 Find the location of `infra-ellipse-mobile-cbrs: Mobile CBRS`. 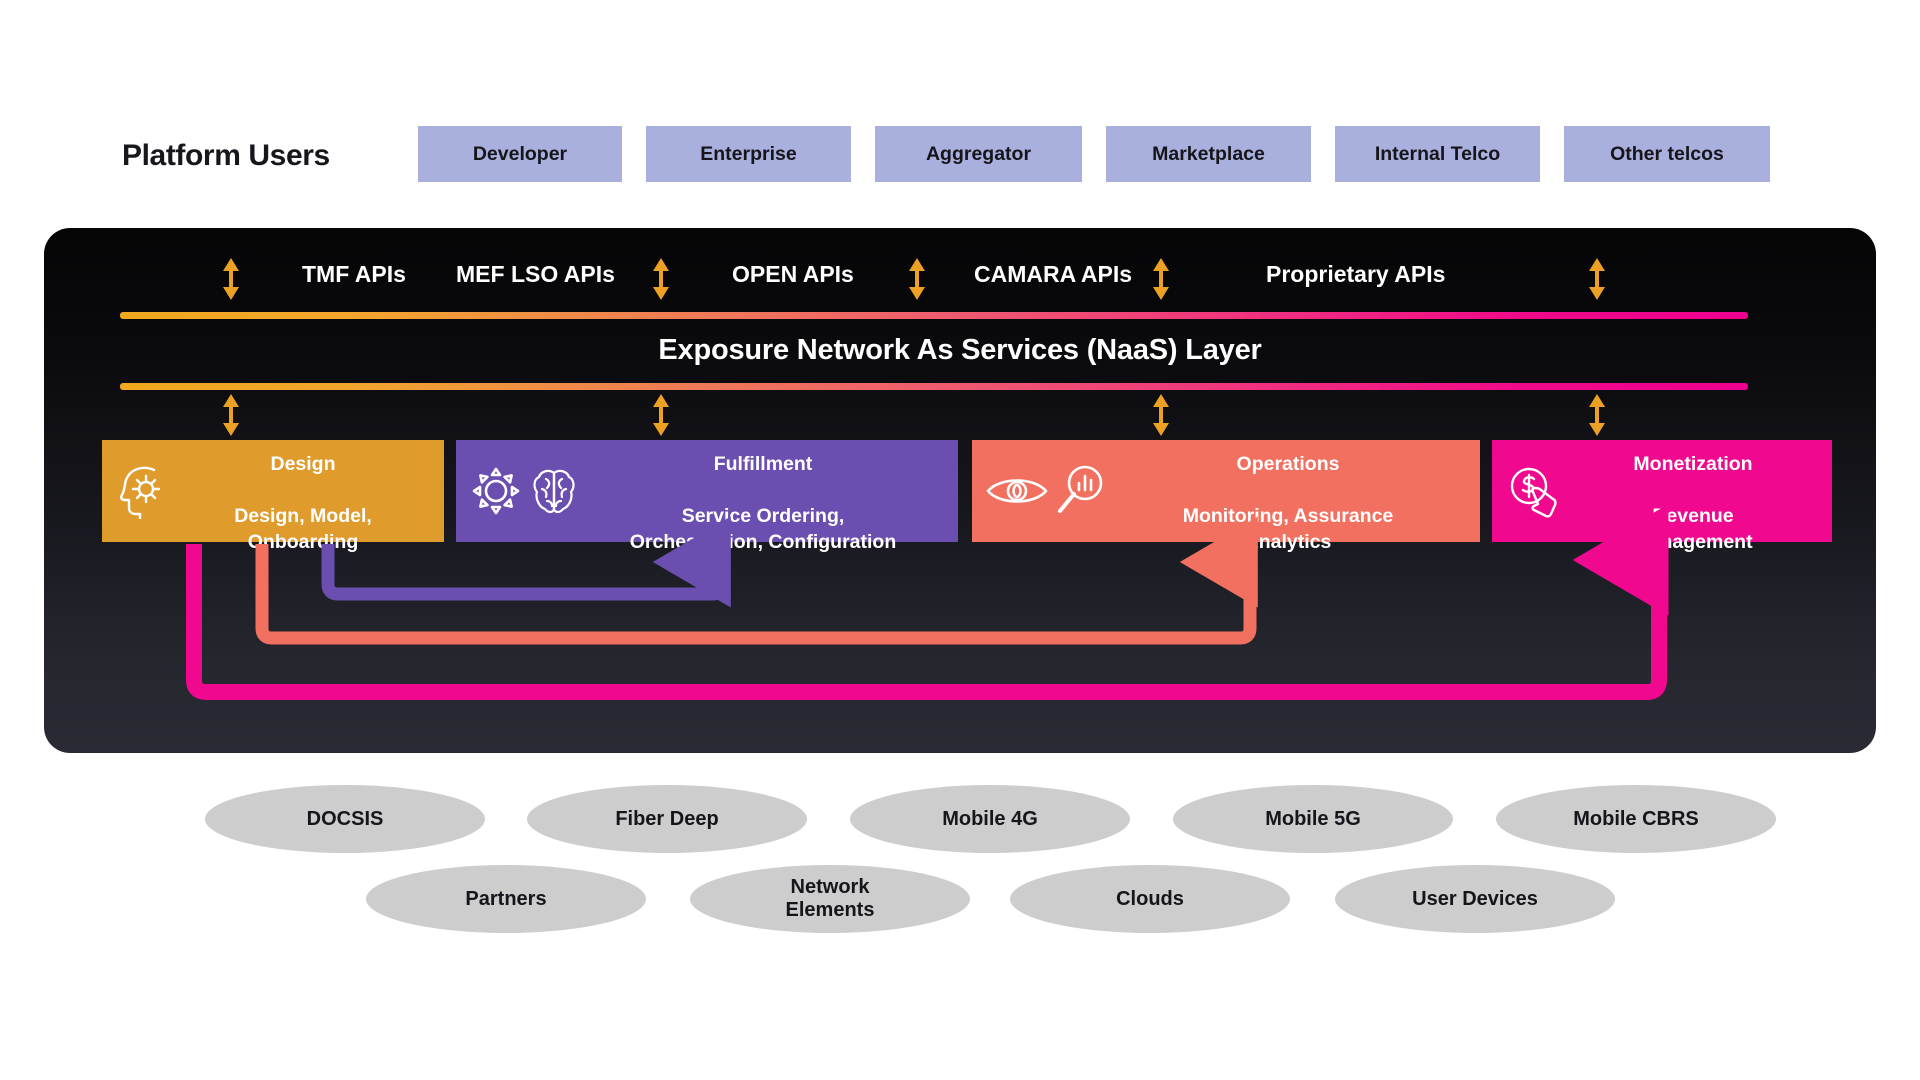

infra-ellipse-mobile-cbrs: Mobile CBRS is located at coordinates (1636, 819).